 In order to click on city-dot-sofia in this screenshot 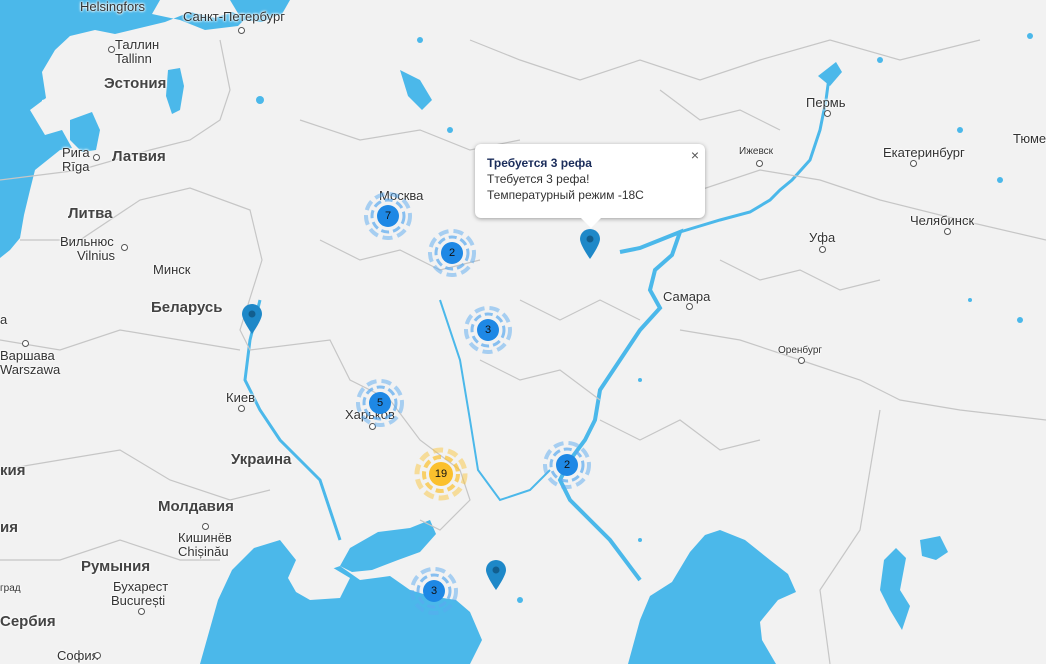, I will do `click(97, 655)`.